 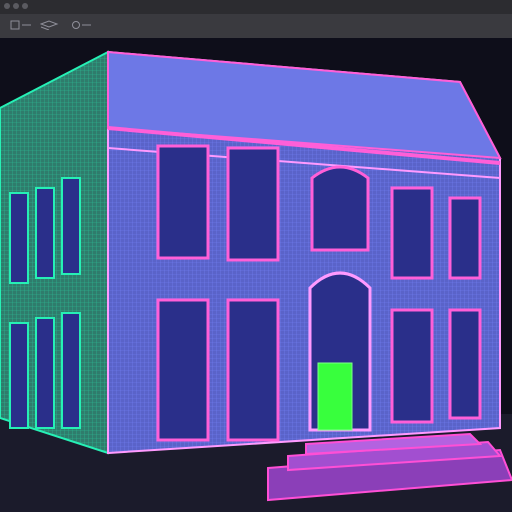 I want to click on window-title-bar, so click(x=256, y=7).